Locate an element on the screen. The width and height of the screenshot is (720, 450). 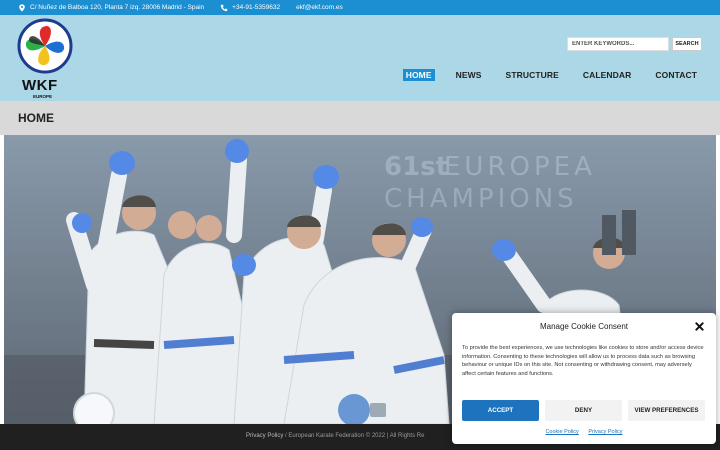
main-nav: HOME NEWS STRUCTURE CALENDAR CONTACT is located at coordinates (551, 75).